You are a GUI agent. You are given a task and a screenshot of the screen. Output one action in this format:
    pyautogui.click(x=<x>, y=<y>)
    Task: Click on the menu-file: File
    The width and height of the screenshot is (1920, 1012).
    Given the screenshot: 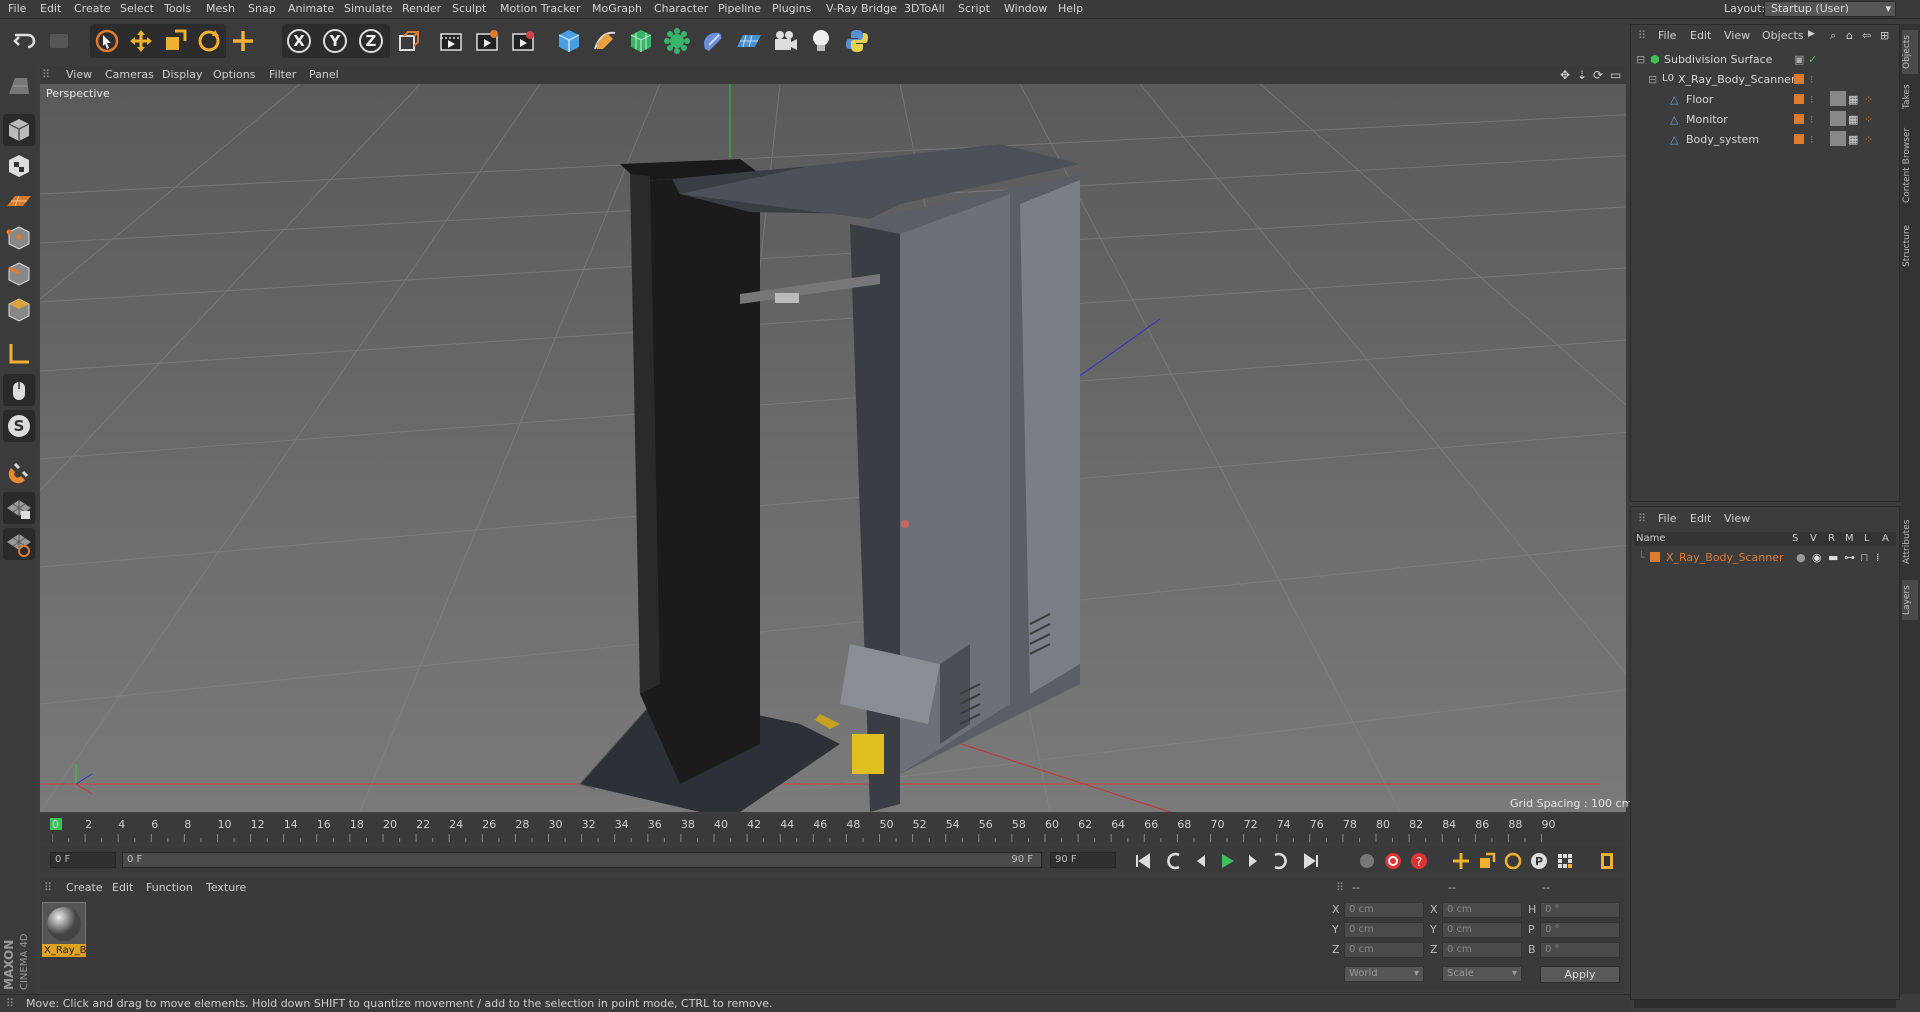 What is the action you would take?
    pyautogui.click(x=17, y=8)
    